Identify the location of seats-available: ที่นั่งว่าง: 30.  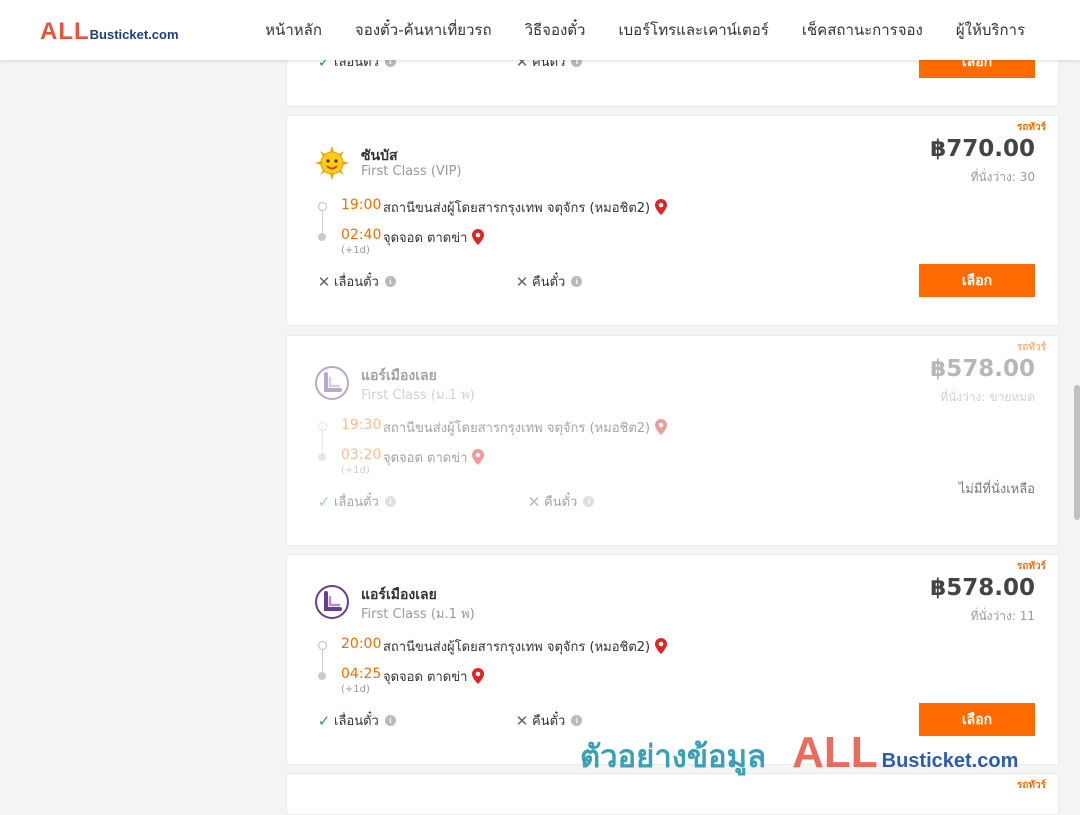
(1002, 177).